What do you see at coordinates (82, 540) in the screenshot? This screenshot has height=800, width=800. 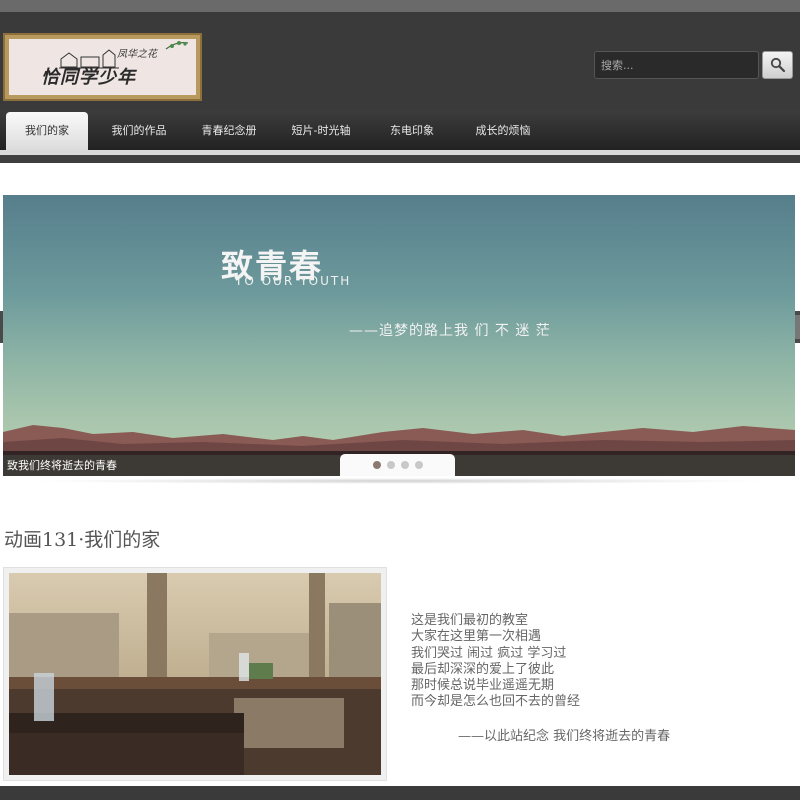 I see `section-title: 动画131·我们的家` at bounding box center [82, 540].